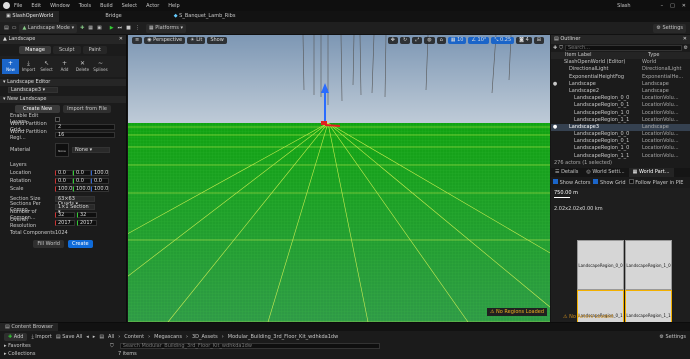  Describe the element at coordinates (571, 182) in the screenshot. I see `show-actors-toggle: Show Actors` at that location.